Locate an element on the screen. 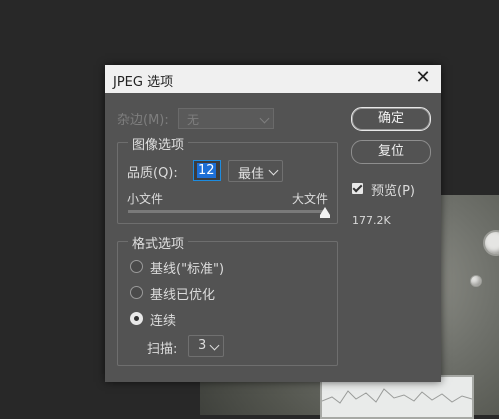  scan-select: 3 is located at coordinates (206, 346).